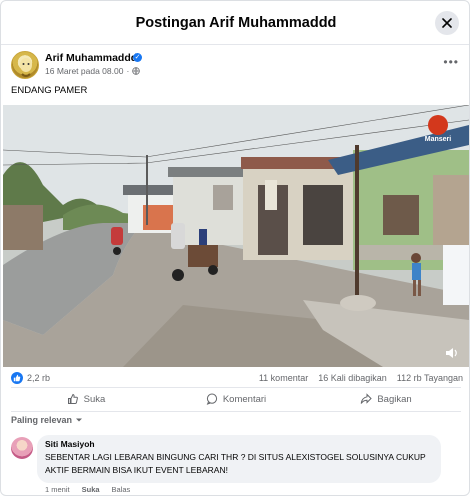 This screenshot has height=496, width=470. I want to click on like-reaction-icon, so click(17, 378).